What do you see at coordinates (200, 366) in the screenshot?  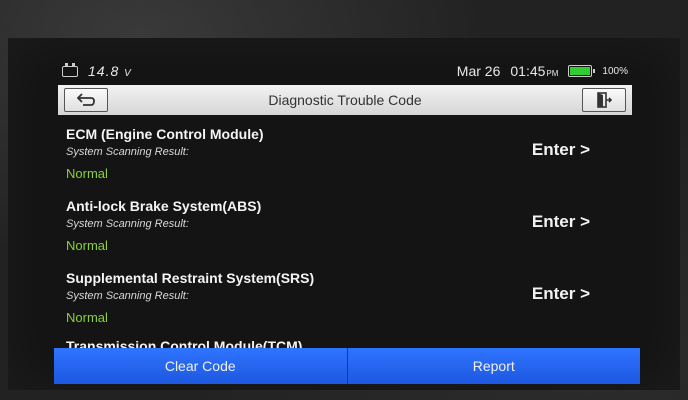 I see `clear-code-button: Clear Code` at bounding box center [200, 366].